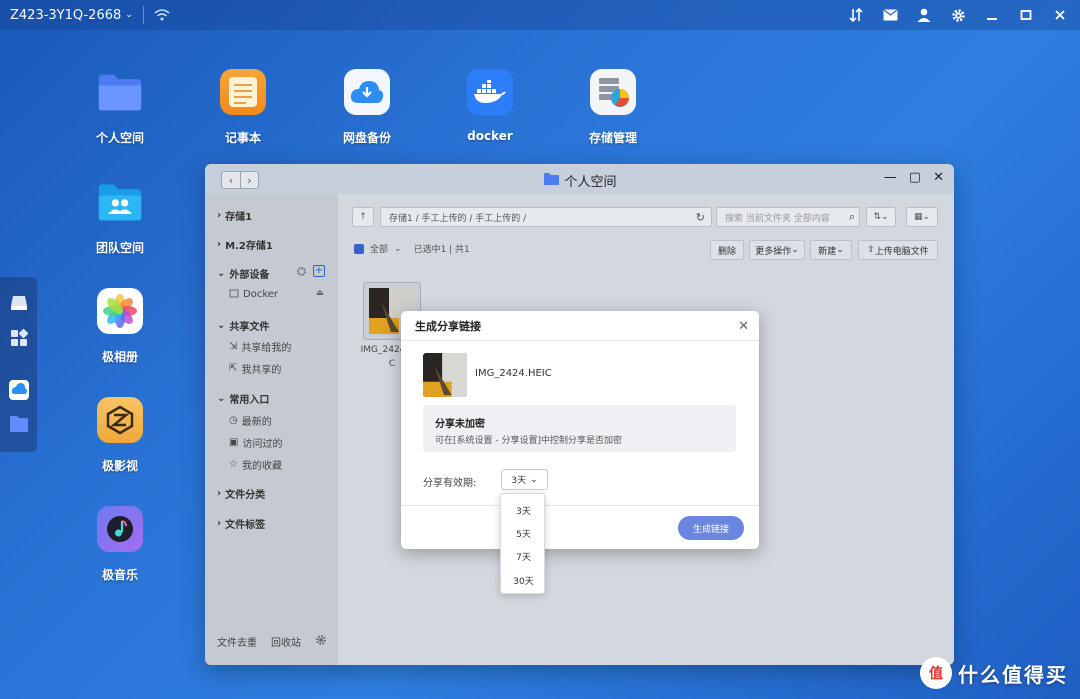 Image resolution: width=1080 pixels, height=699 pixels. I want to click on desktop-icon-storage-manager: 存储管理, so click(613, 107).